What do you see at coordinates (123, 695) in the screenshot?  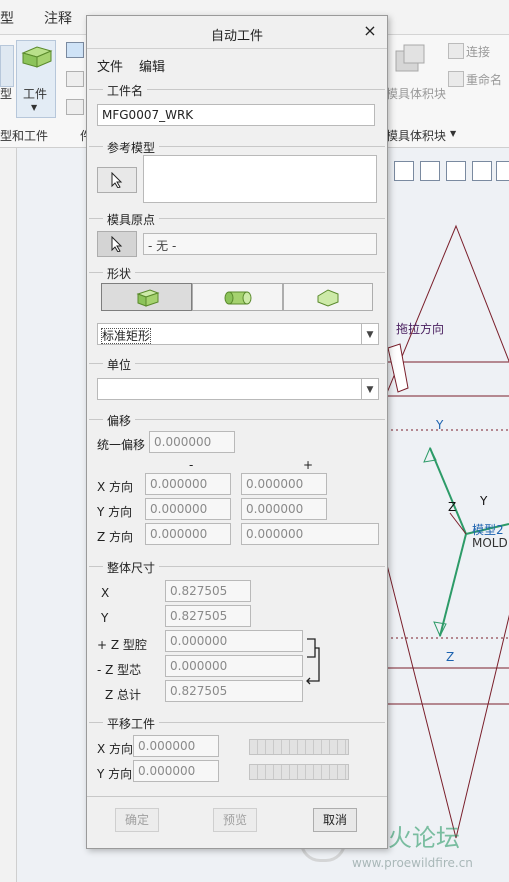 I see `overall-ztotal-label: Z 总计` at bounding box center [123, 695].